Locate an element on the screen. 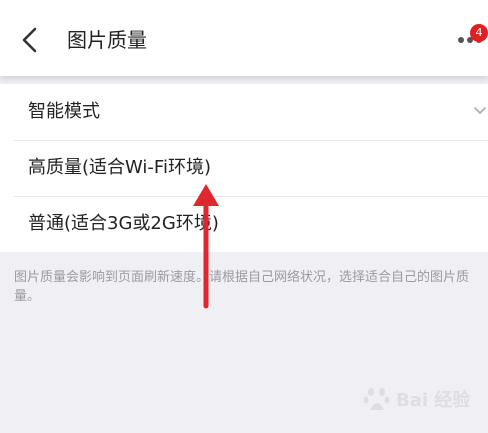  more-button: 4 is located at coordinates (472, 41).